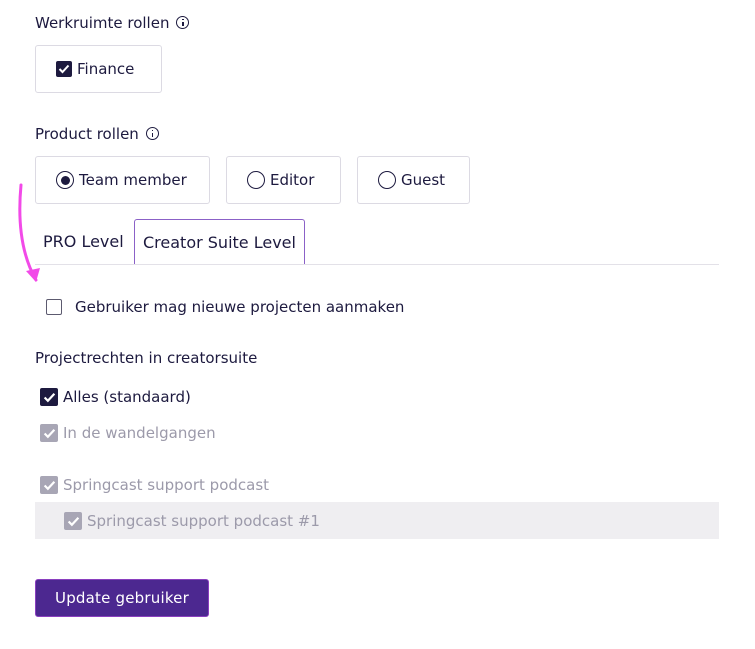 This screenshot has height=649, width=755. Describe the element at coordinates (292, 180) in the screenshot. I see `product-role-label: Editor` at that location.